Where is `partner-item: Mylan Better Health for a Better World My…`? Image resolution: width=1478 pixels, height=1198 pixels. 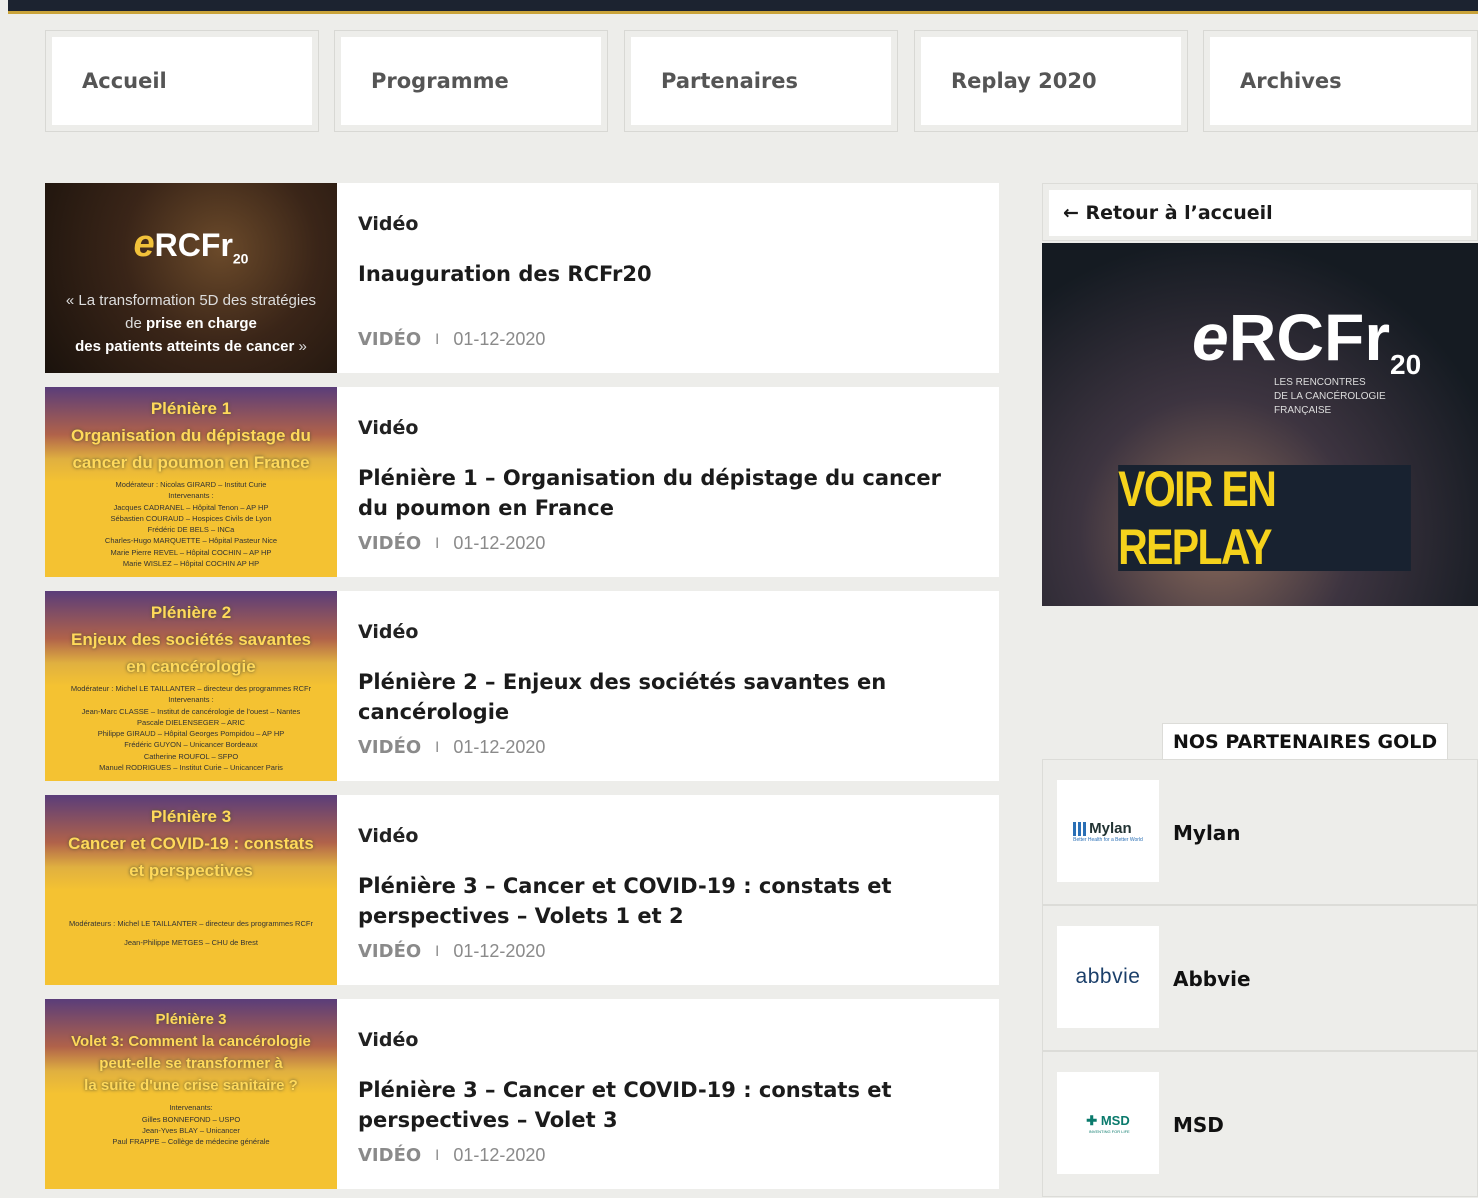
partner-item: Mylan Better Health for a Better World My… is located at coordinates (1260, 832).